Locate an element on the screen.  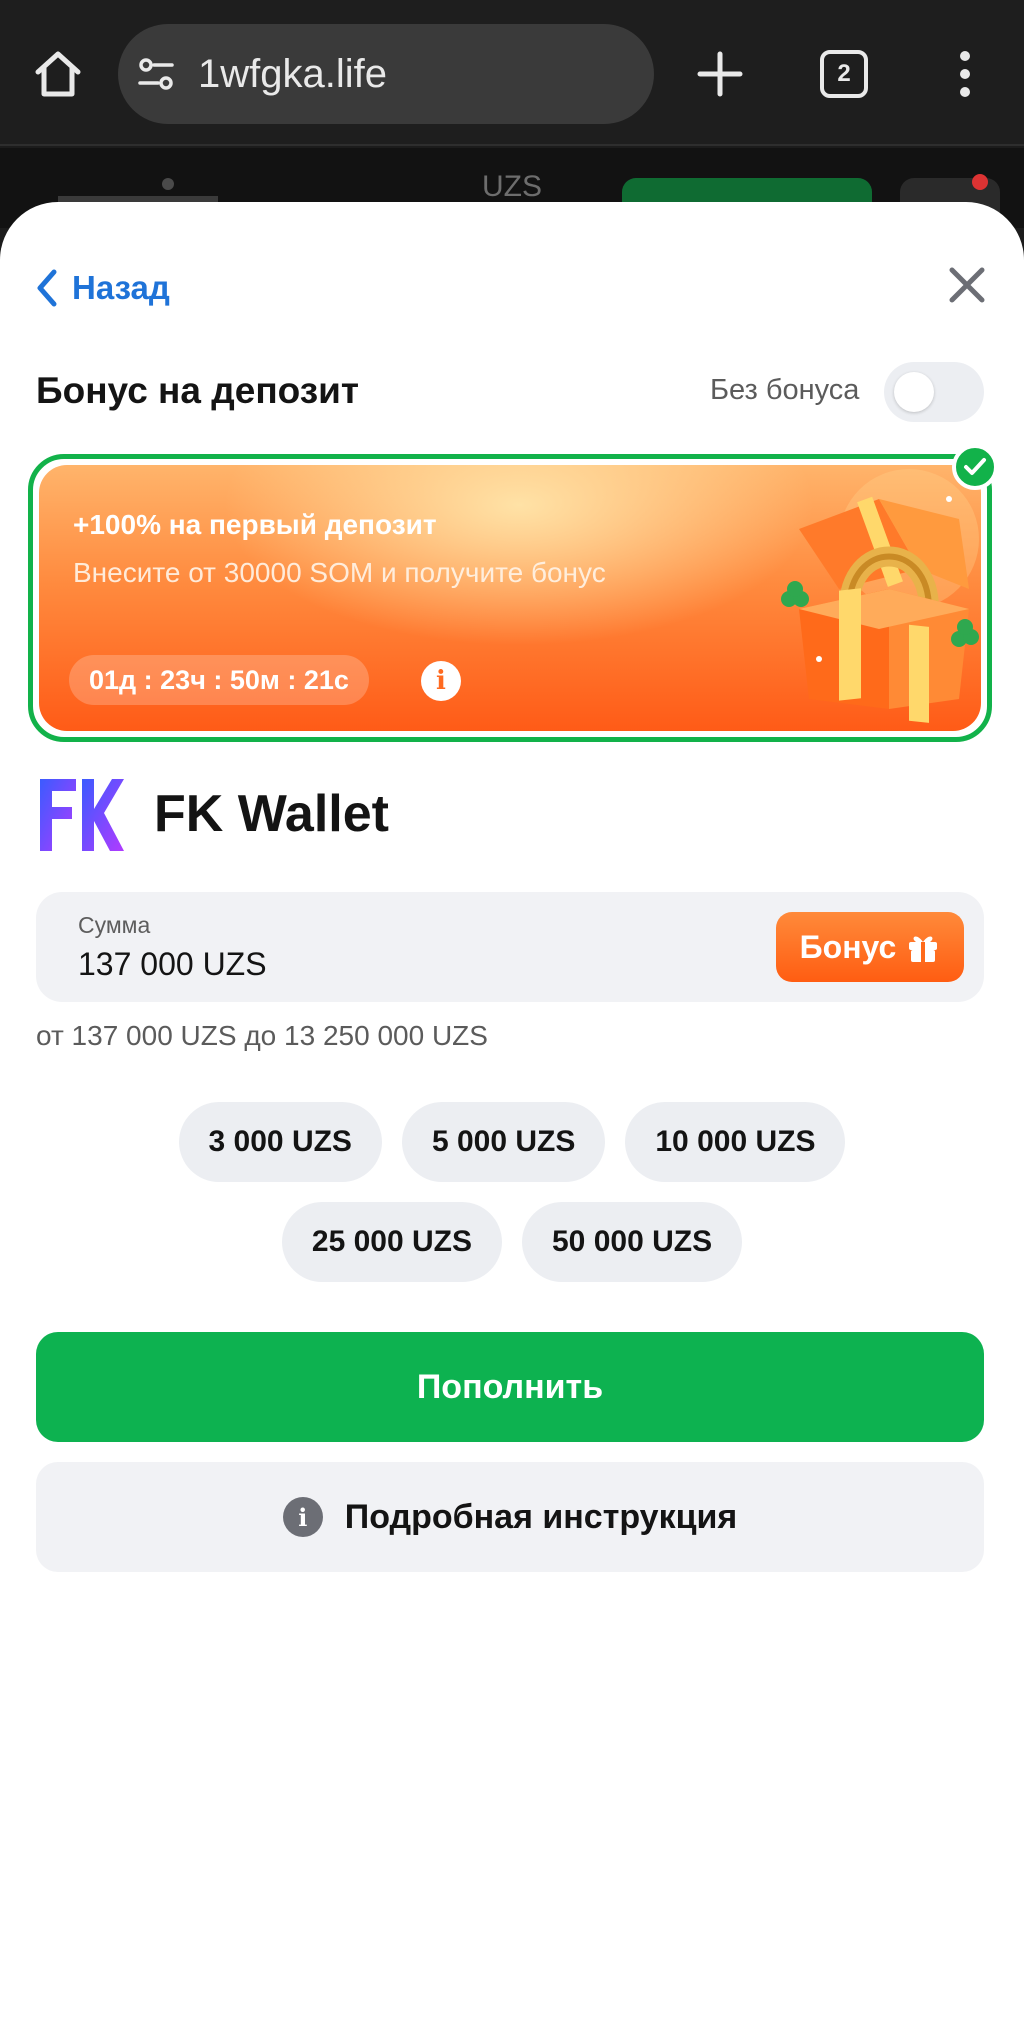
browser-toolbar: 1wfgka.life 2 is located at coordinates (512, 73).